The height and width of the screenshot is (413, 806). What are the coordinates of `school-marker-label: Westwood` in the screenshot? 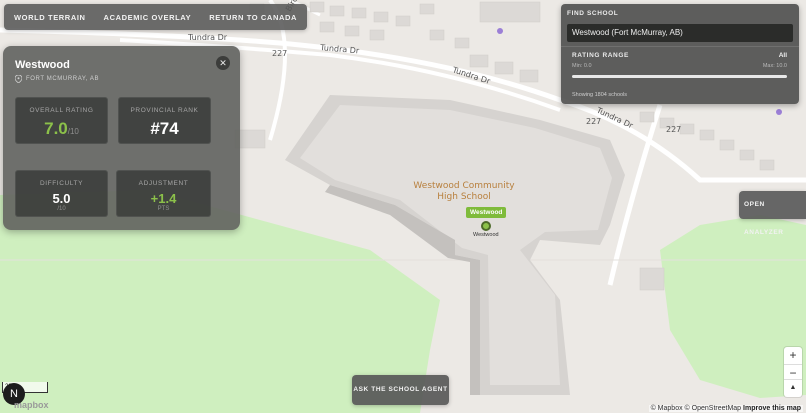 It's located at (486, 212).